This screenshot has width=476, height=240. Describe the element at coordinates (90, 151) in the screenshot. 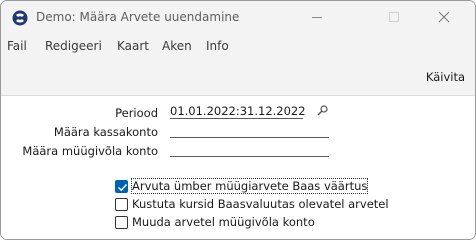

I see `sales-account-label: Määra müügivõla konto` at that location.